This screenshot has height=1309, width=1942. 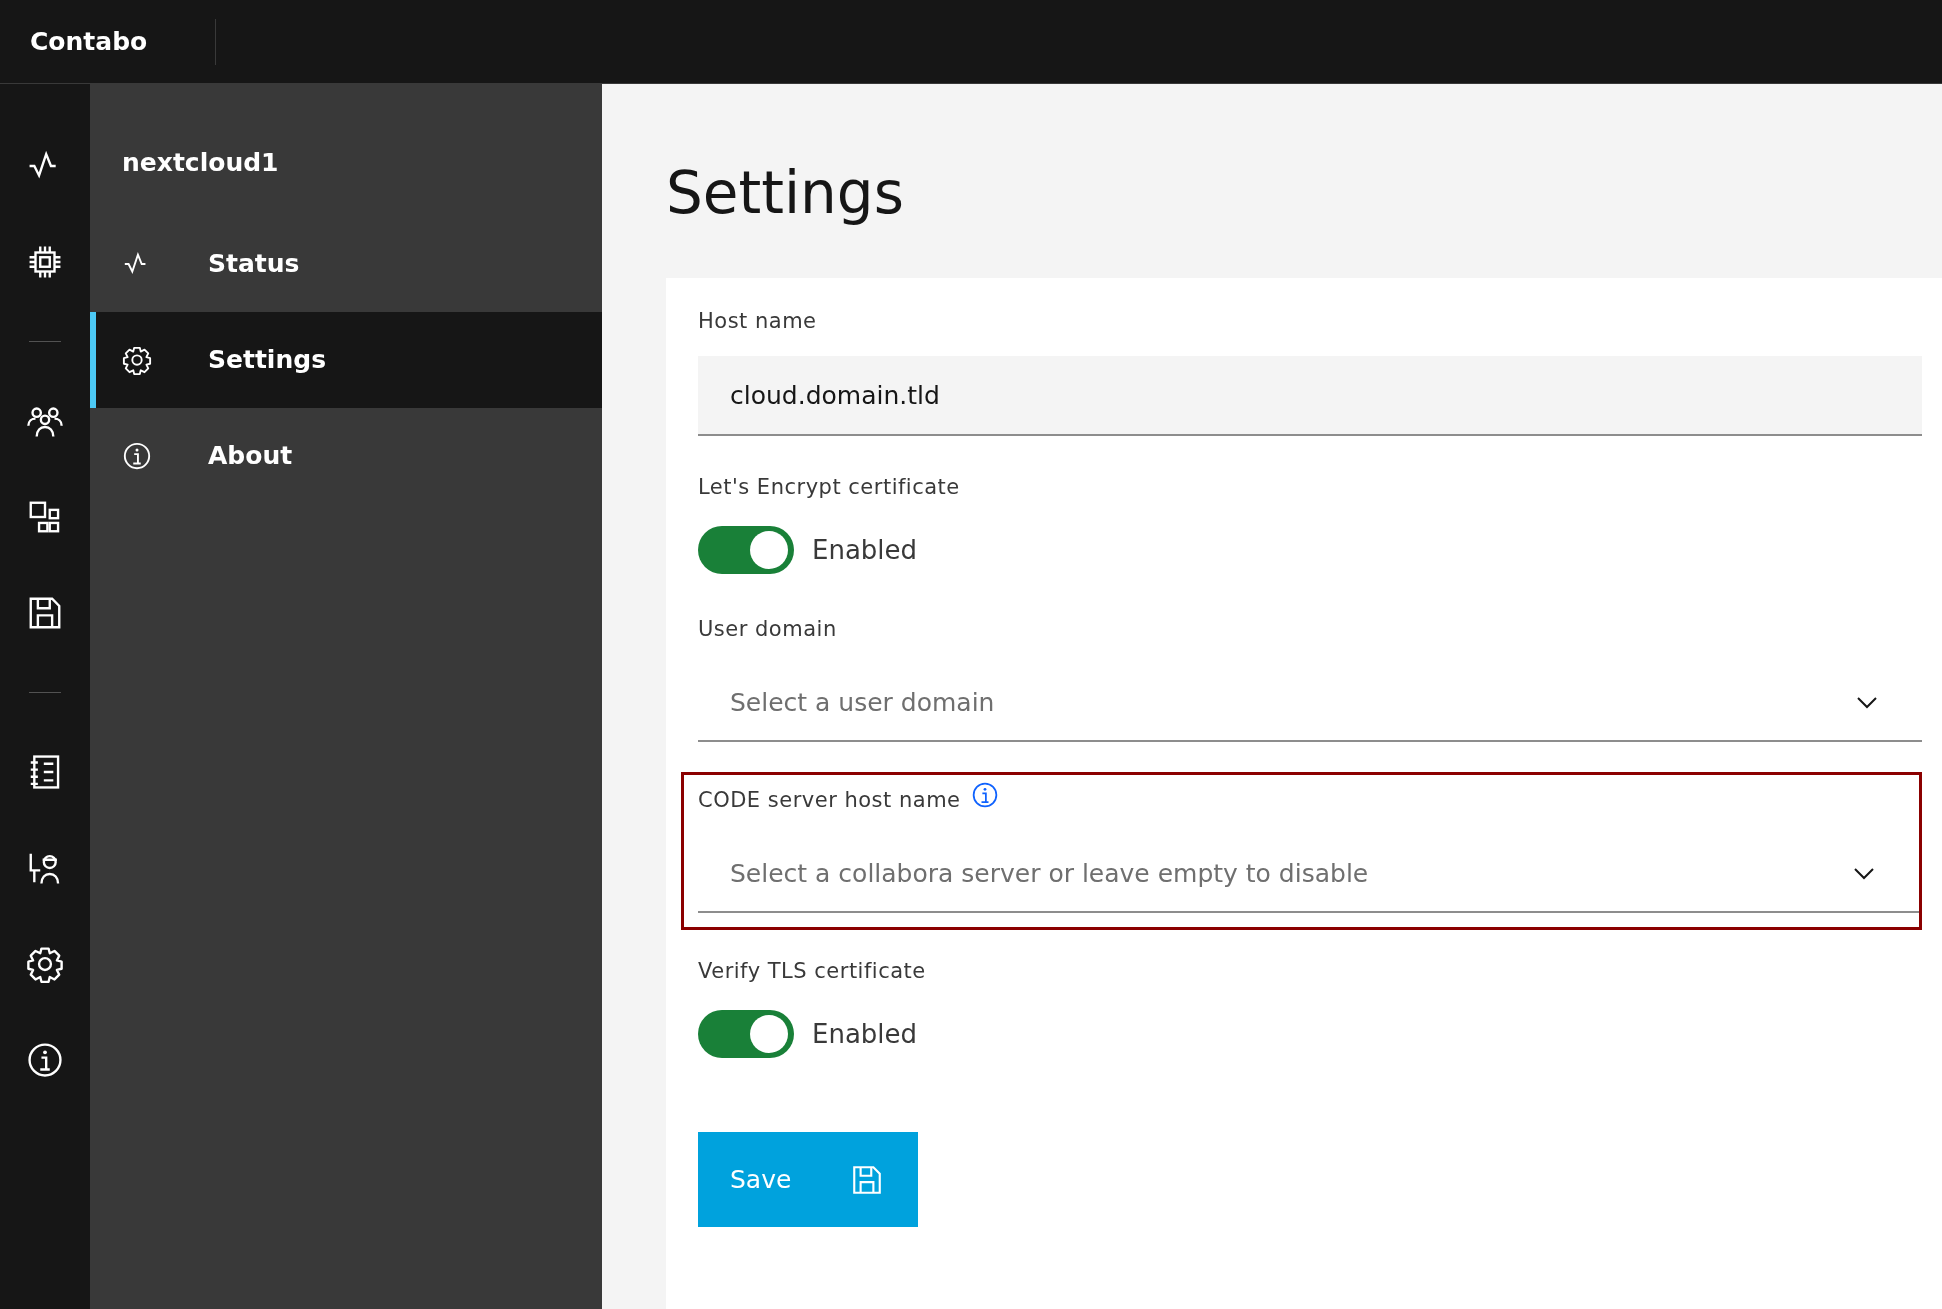 I want to click on field-label: Let's Encrypt certificate, so click(x=829, y=487).